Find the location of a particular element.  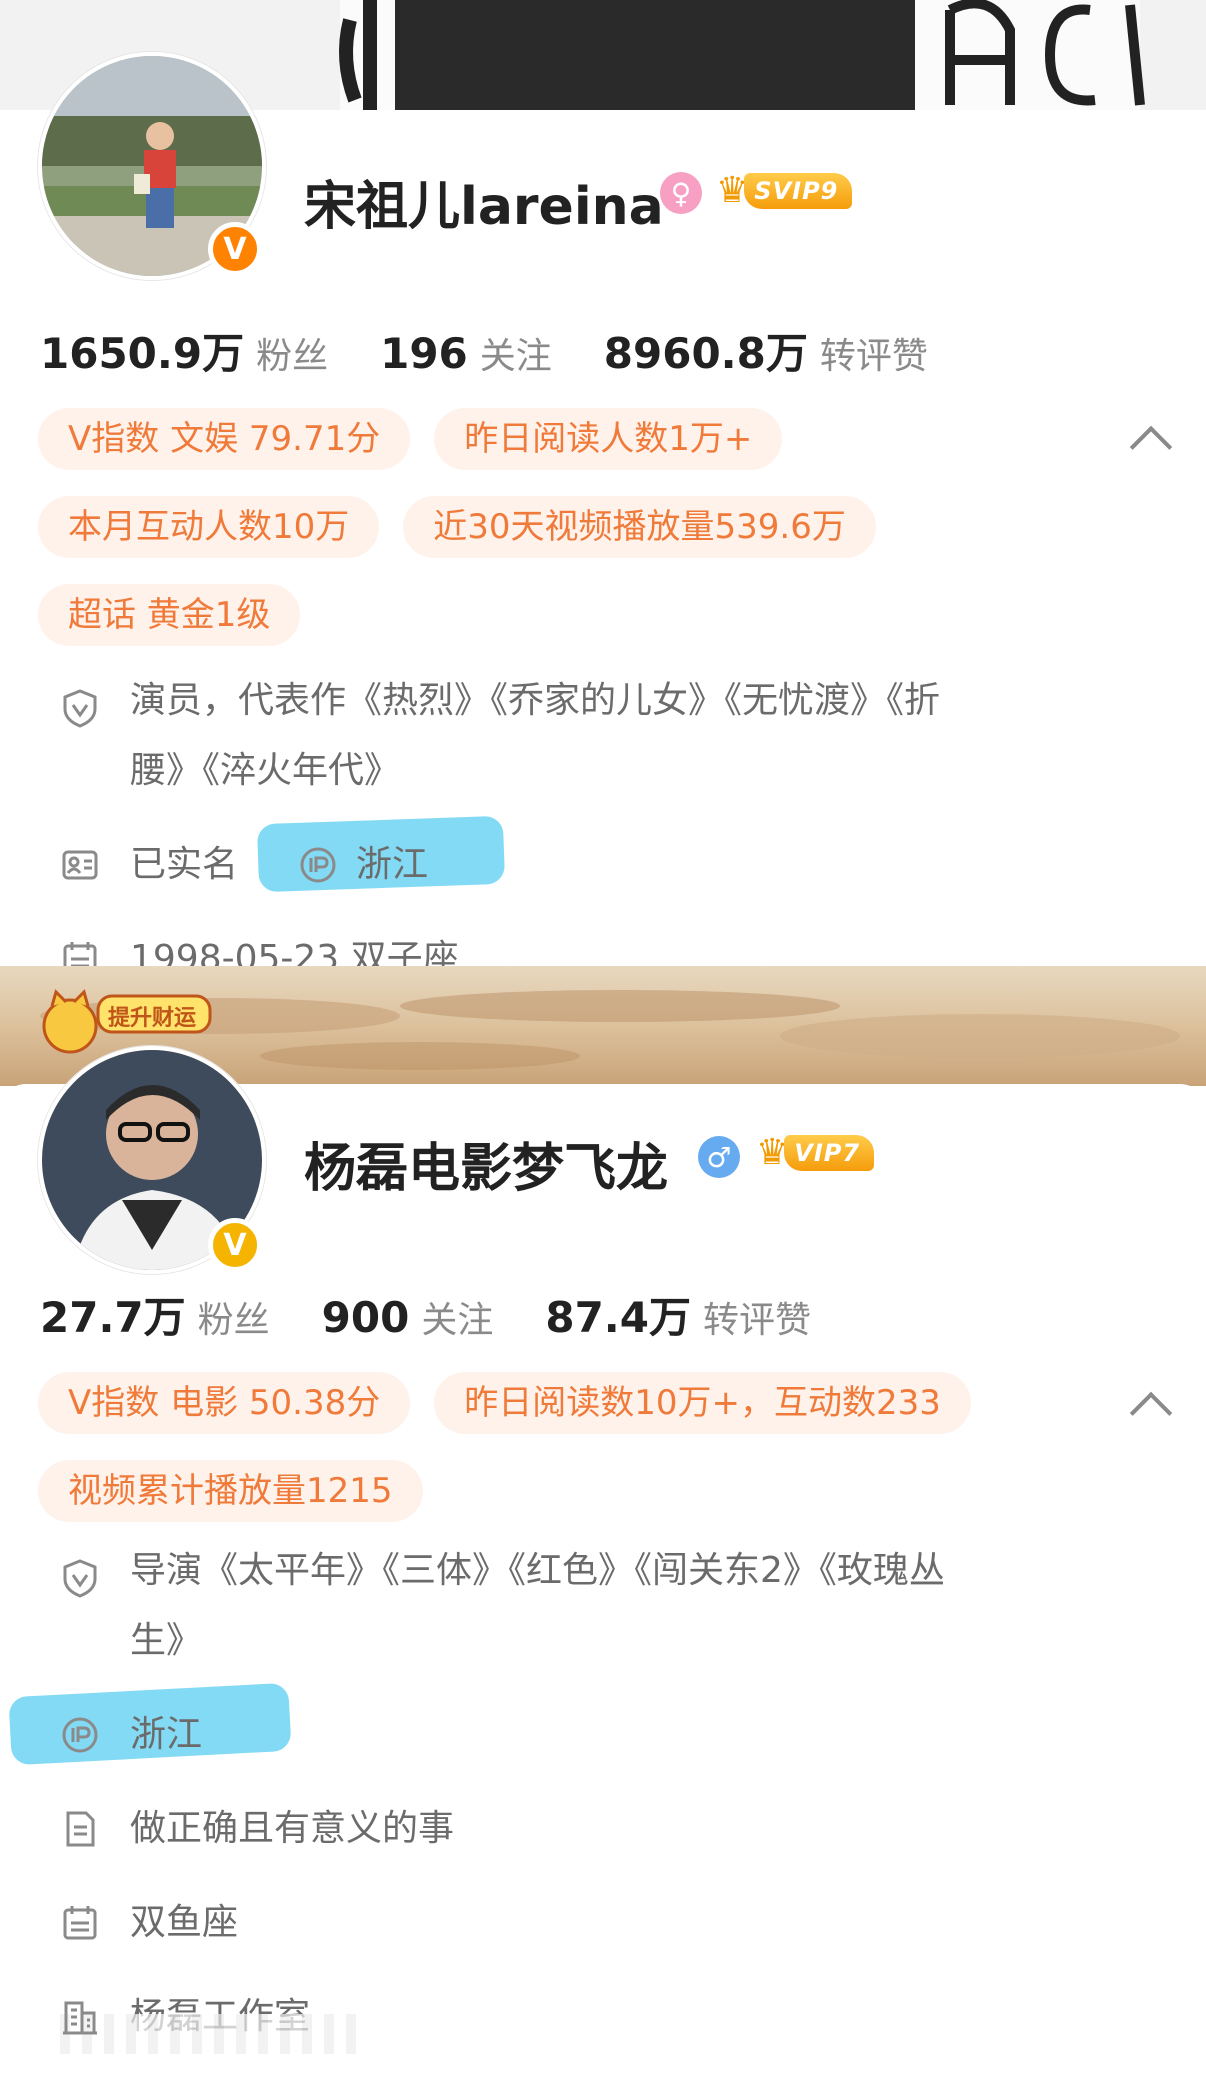

vip-level-label: SVIP9 is located at coordinates (798, 191).